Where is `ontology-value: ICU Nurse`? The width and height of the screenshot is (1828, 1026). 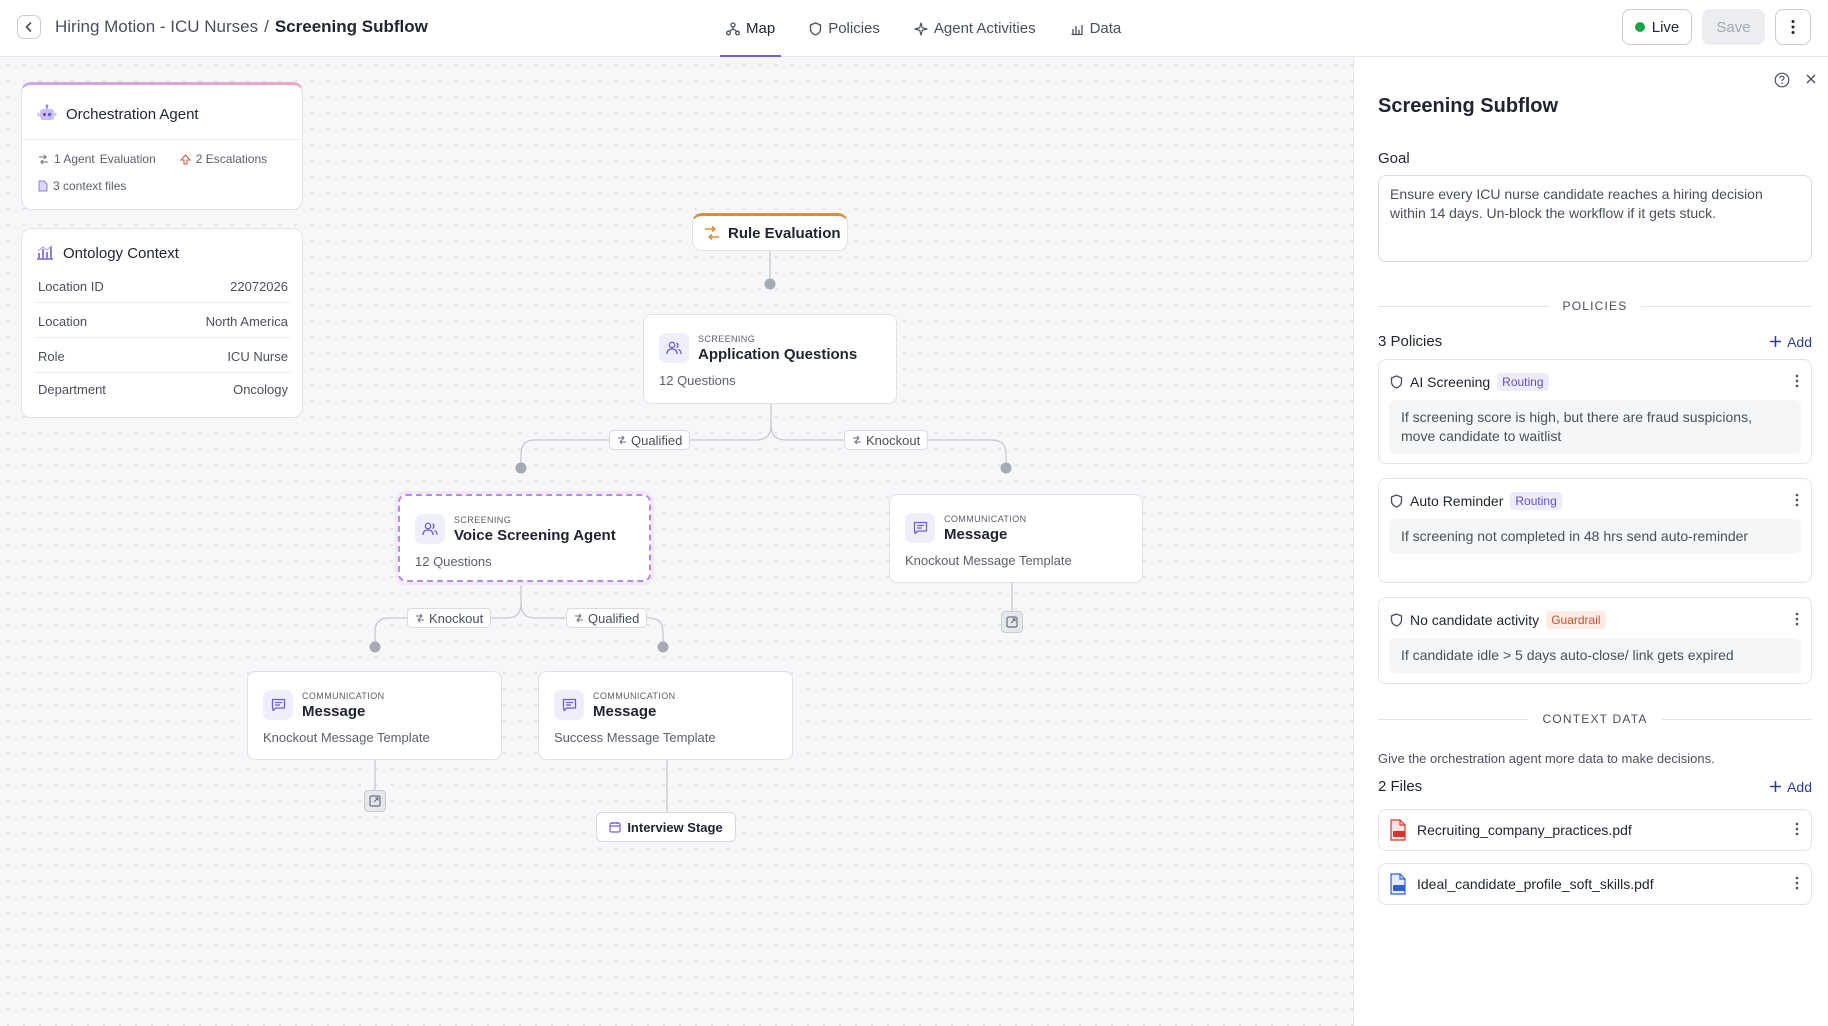 ontology-value: ICU Nurse is located at coordinates (257, 356).